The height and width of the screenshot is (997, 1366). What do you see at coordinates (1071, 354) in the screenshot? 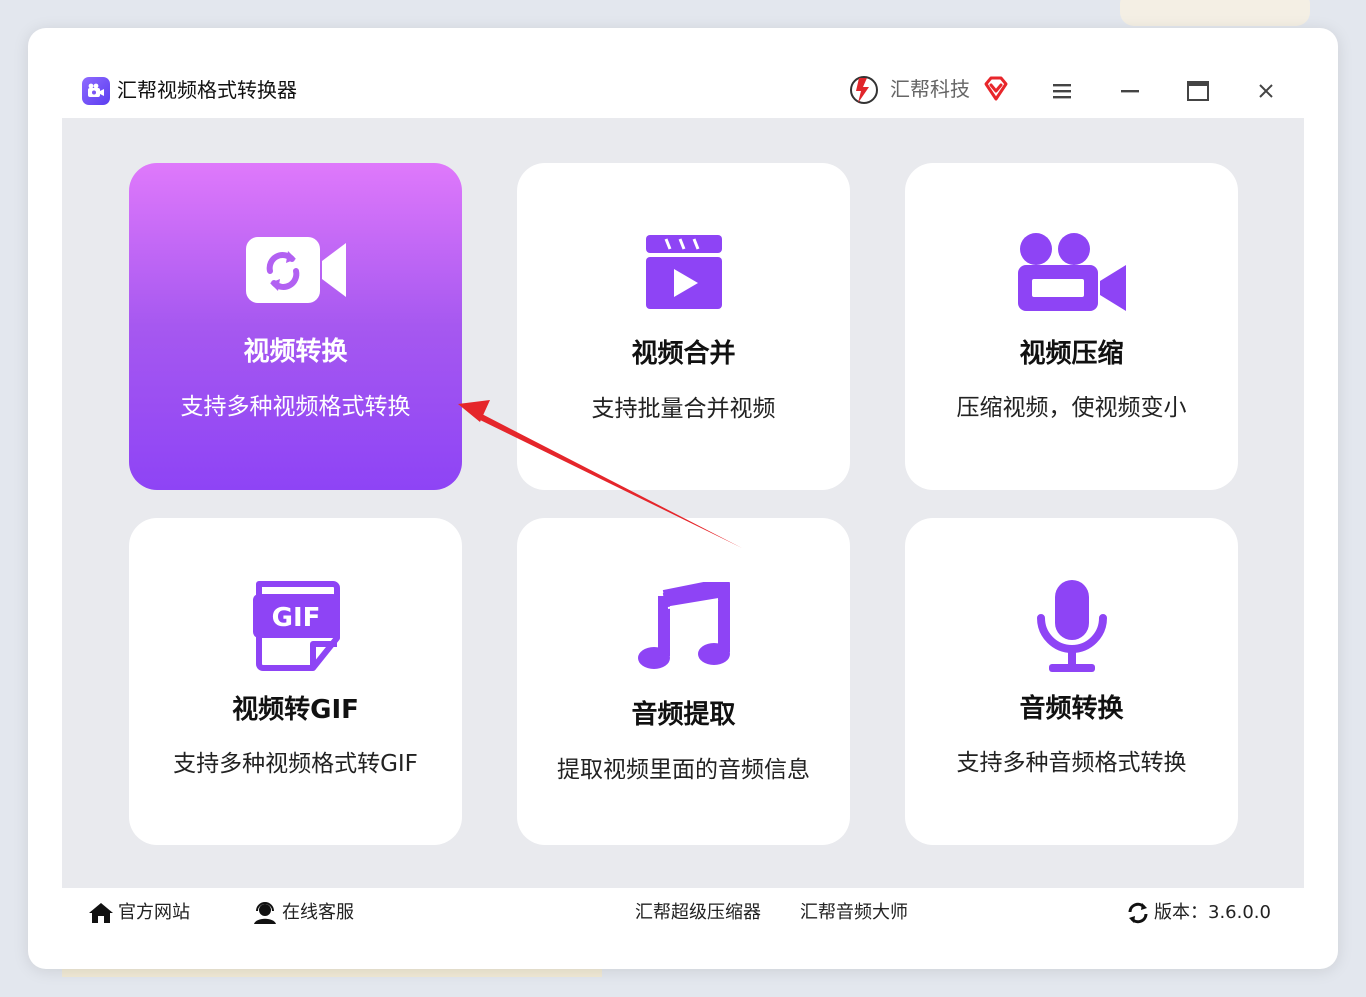
I see `card-title: 视频压缩` at bounding box center [1071, 354].